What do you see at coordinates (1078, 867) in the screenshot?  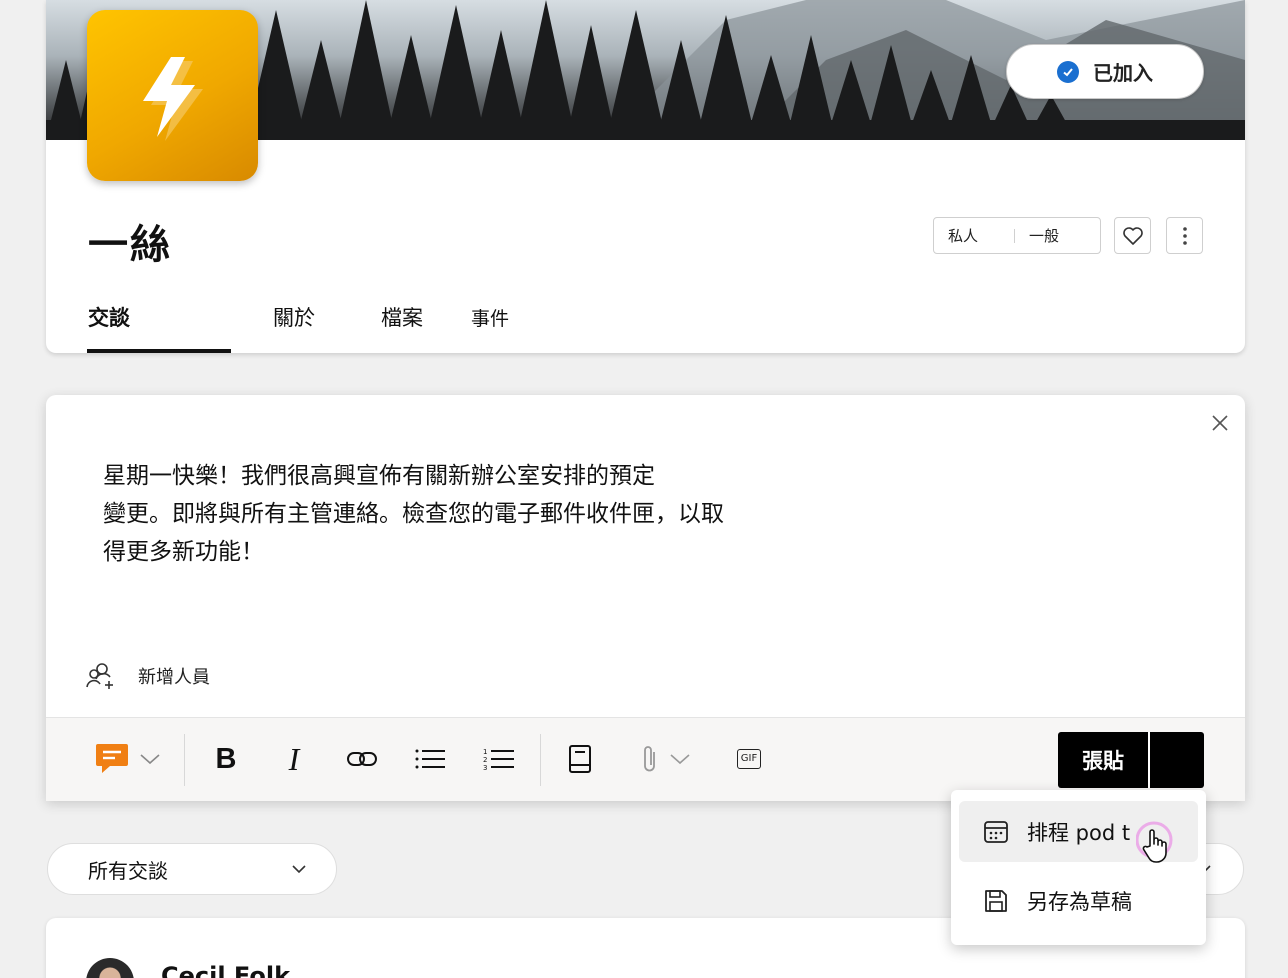 I see `post-options-menu: 排程 pod t 另存為草稿` at bounding box center [1078, 867].